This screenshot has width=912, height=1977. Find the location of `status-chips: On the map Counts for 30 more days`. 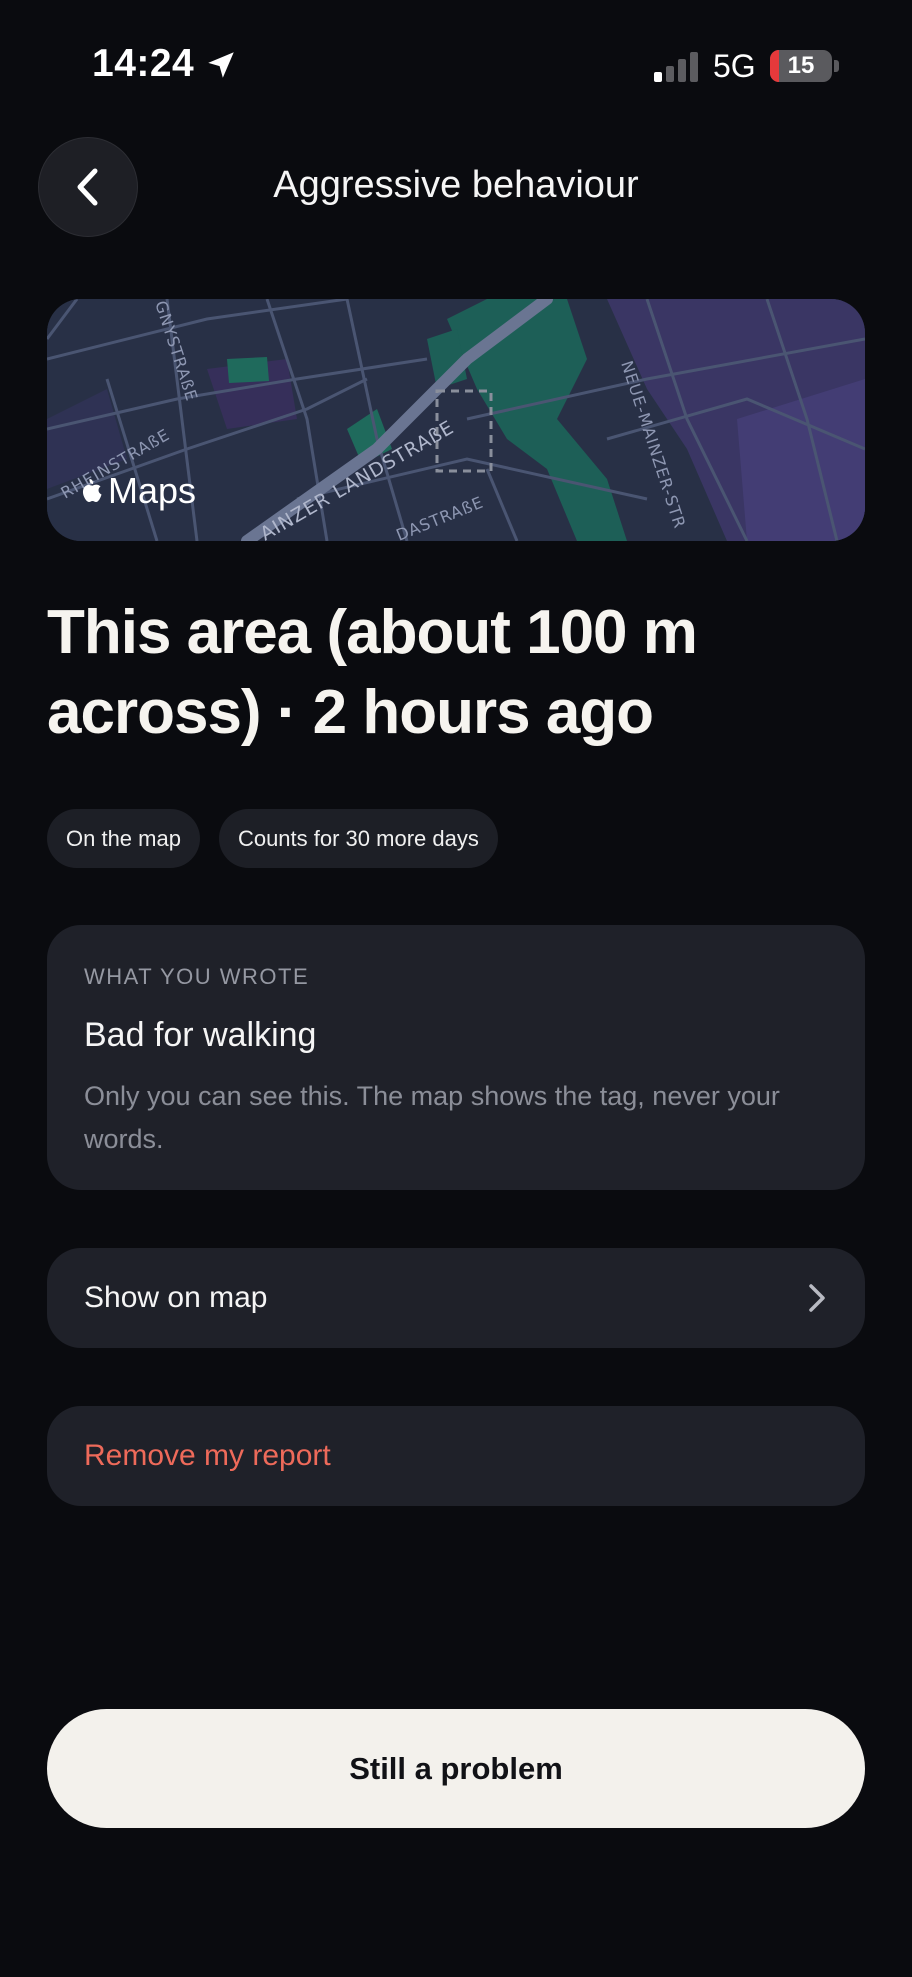

status-chips: On the map Counts for 30 more days is located at coordinates (272, 838).